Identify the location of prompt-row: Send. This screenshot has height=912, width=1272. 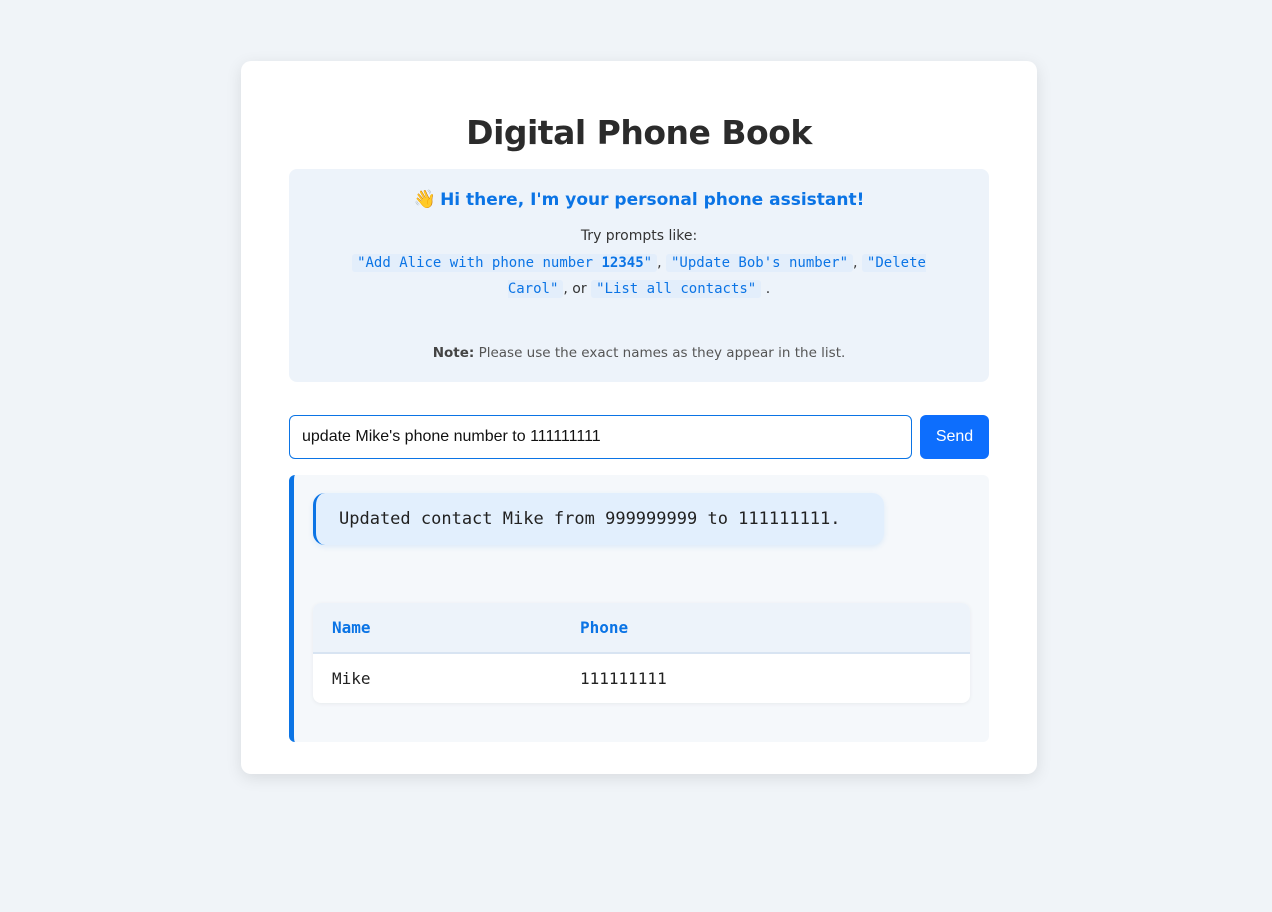
(639, 437).